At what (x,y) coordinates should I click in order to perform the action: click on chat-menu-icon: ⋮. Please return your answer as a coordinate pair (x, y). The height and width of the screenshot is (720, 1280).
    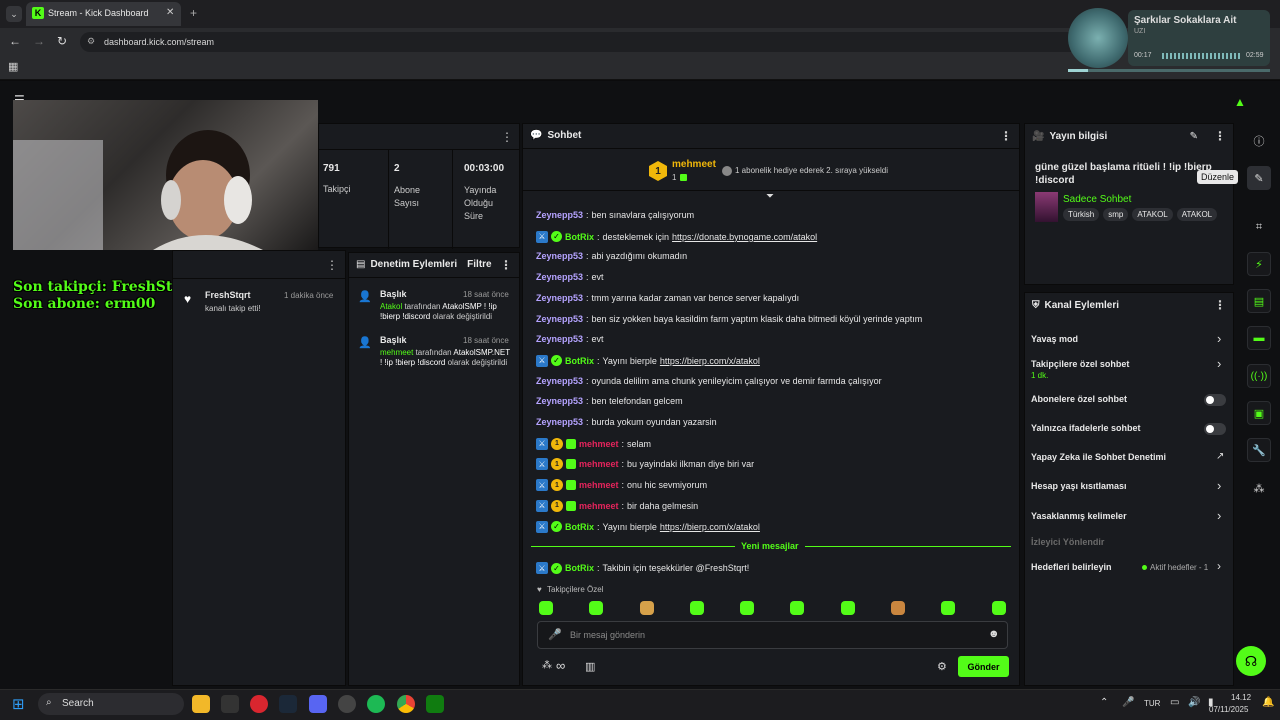
    Looking at the image, I should click on (1006, 136).